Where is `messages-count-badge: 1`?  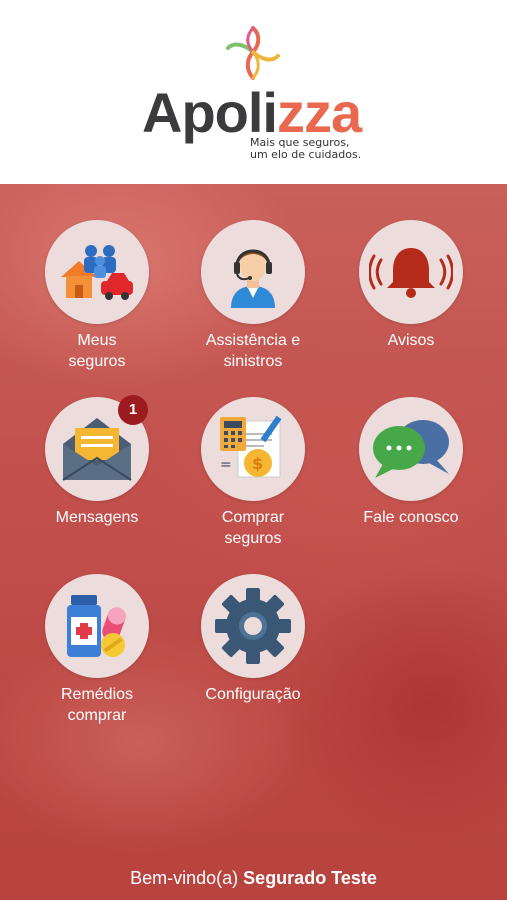 messages-count-badge: 1 is located at coordinates (133, 410).